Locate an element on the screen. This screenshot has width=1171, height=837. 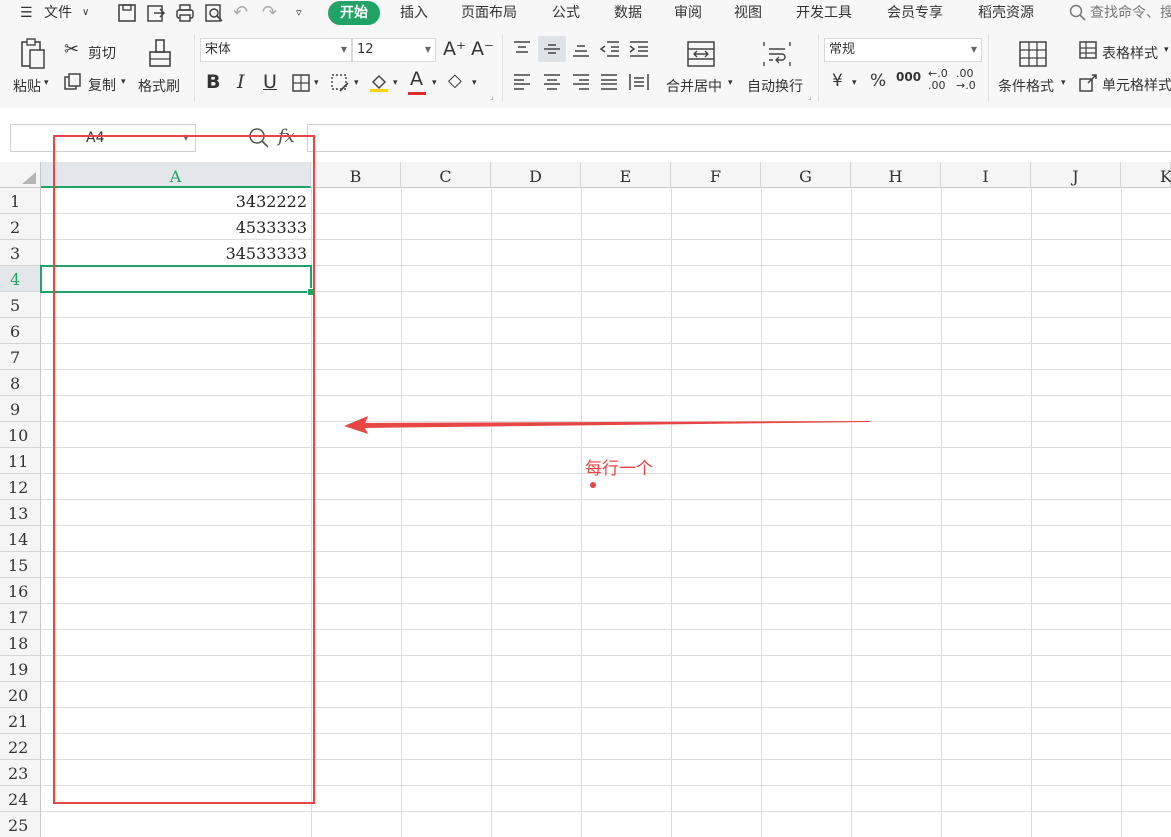
align-center-icon is located at coordinates (552, 82).